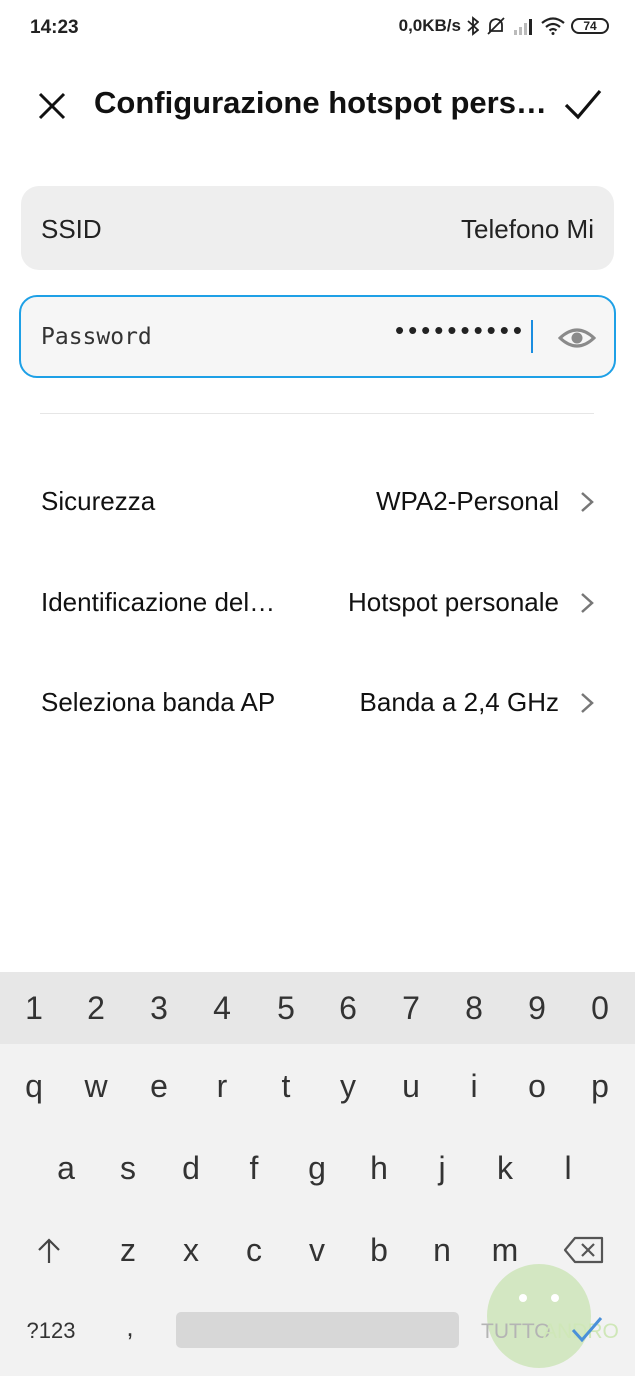 This screenshot has height=1376, width=635. Describe the element at coordinates (71, 229) in the screenshot. I see `ssid-label: SSID` at that location.